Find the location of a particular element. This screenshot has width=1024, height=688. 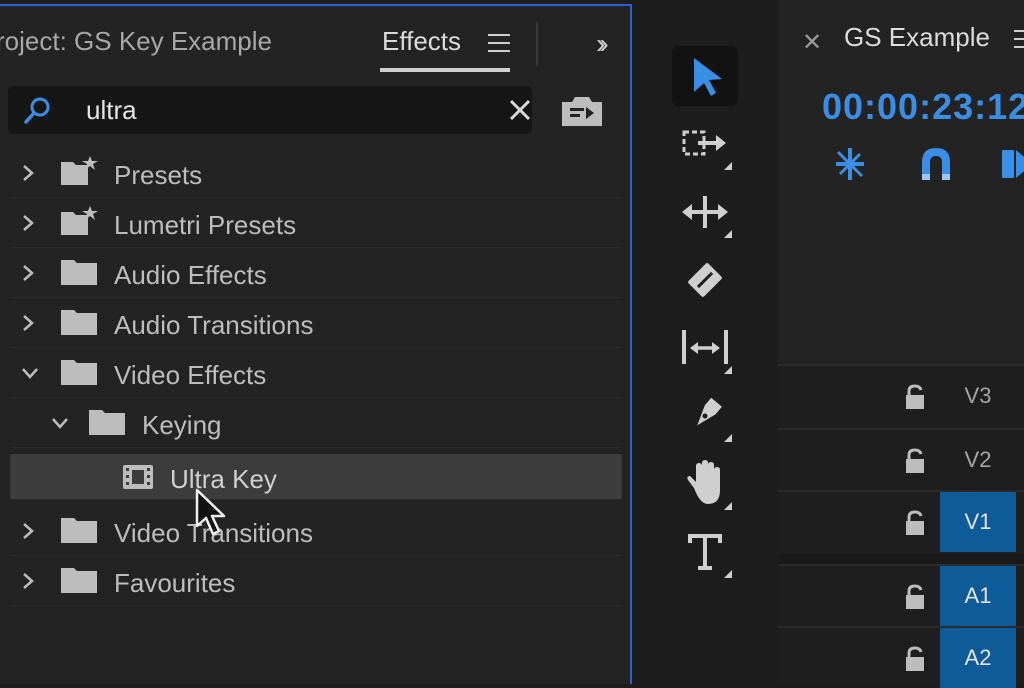

selection-tool is located at coordinates (705, 76).